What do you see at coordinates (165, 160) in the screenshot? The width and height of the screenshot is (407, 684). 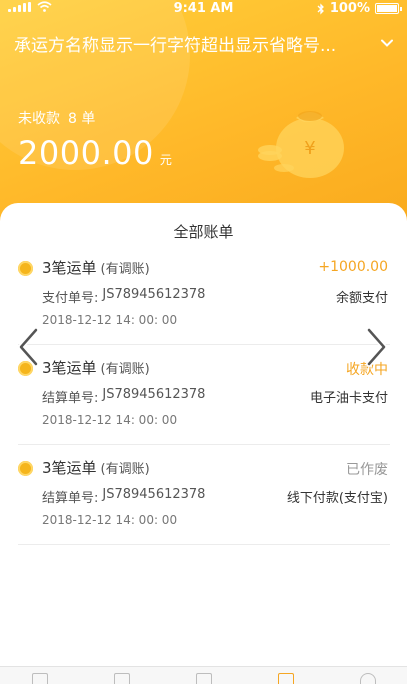 I see `amount-unit: 元` at bounding box center [165, 160].